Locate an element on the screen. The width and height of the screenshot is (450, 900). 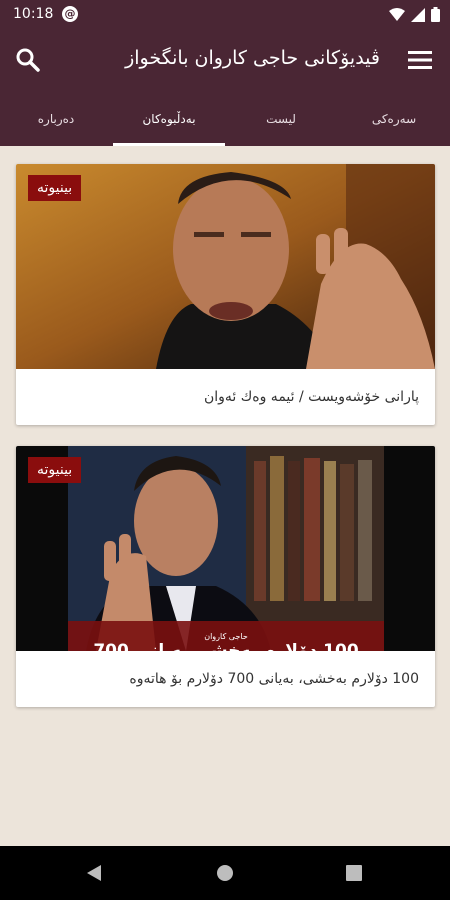
recents-icon is located at coordinates (354, 873).